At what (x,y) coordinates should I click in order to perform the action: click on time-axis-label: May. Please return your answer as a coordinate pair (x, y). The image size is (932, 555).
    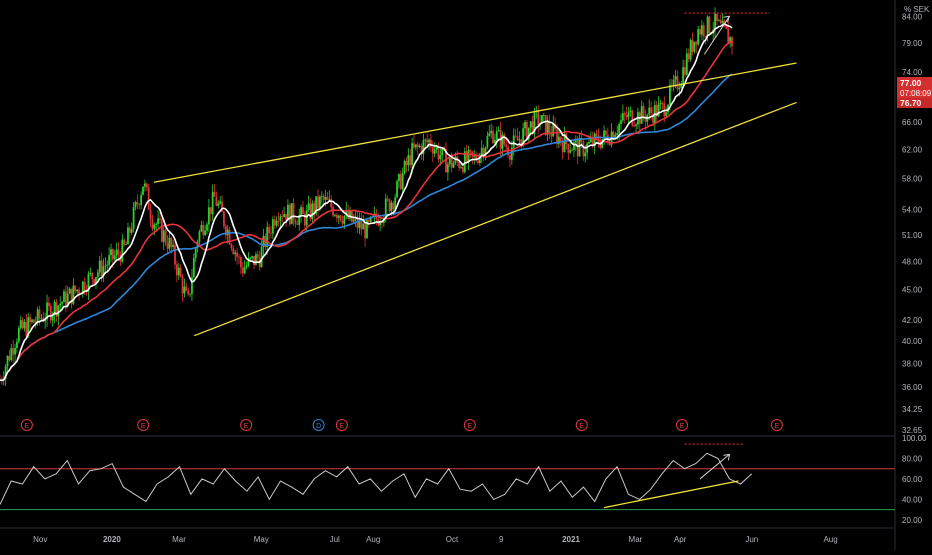
    Looking at the image, I should click on (261, 539).